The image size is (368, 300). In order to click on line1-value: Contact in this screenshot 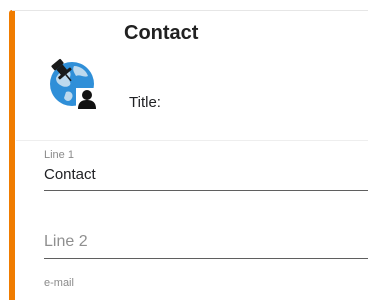, I will do `click(206, 175)`.